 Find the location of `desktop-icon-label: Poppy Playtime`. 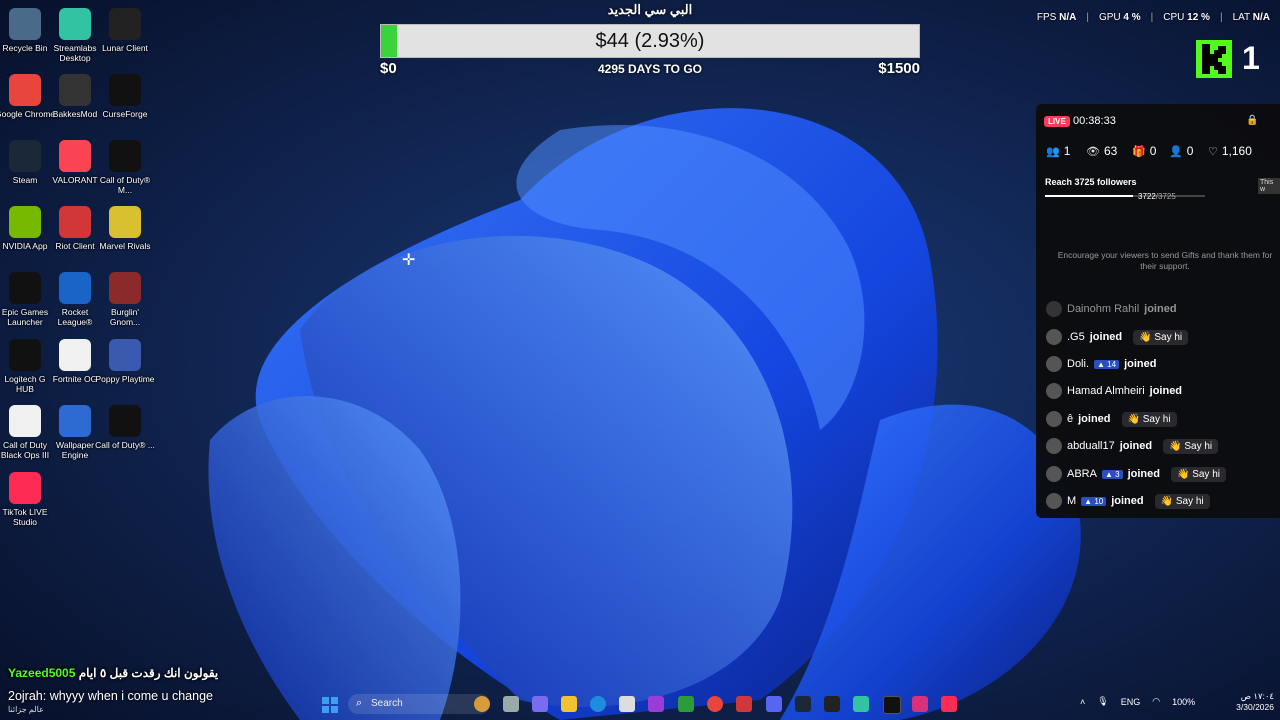

desktop-icon-label: Poppy Playtime is located at coordinates (125, 379).